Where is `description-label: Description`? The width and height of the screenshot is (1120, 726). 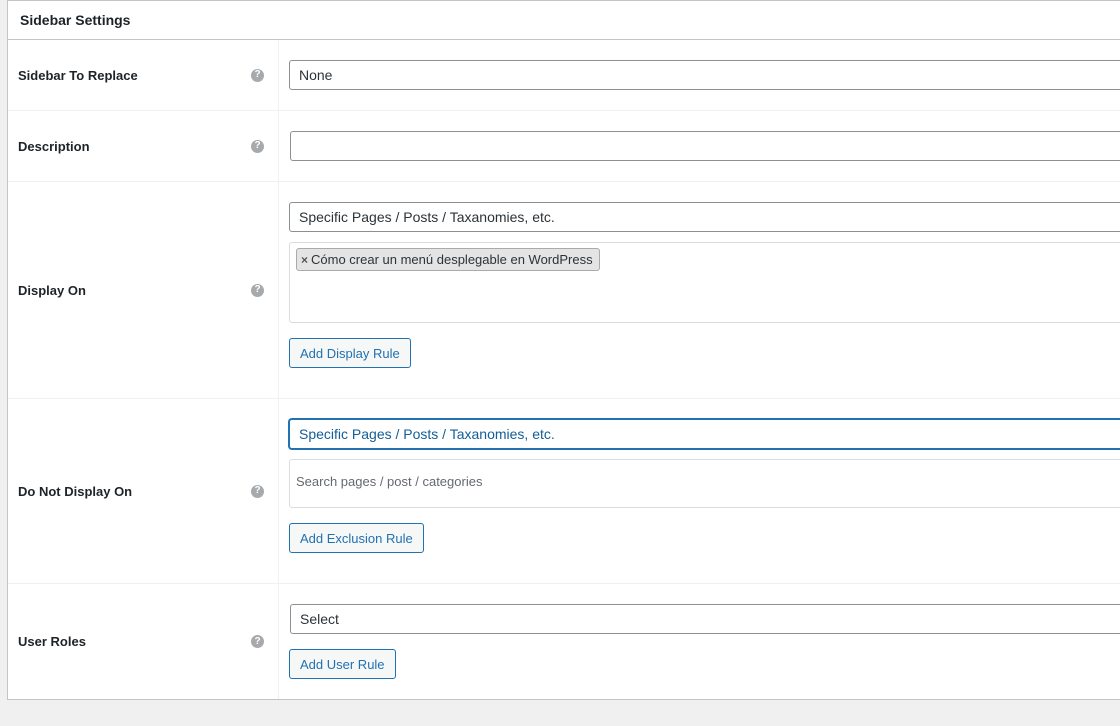
description-label: Description is located at coordinates (54, 146).